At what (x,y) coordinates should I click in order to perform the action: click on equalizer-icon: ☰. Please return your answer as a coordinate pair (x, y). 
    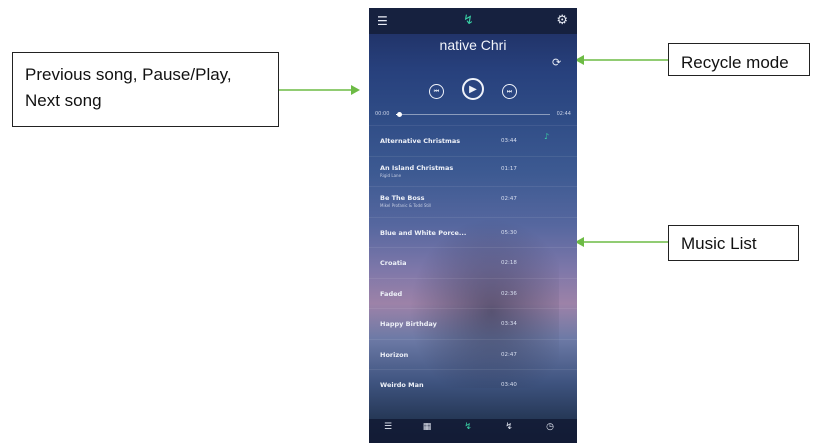
    Looking at the image, I should click on (388, 427).